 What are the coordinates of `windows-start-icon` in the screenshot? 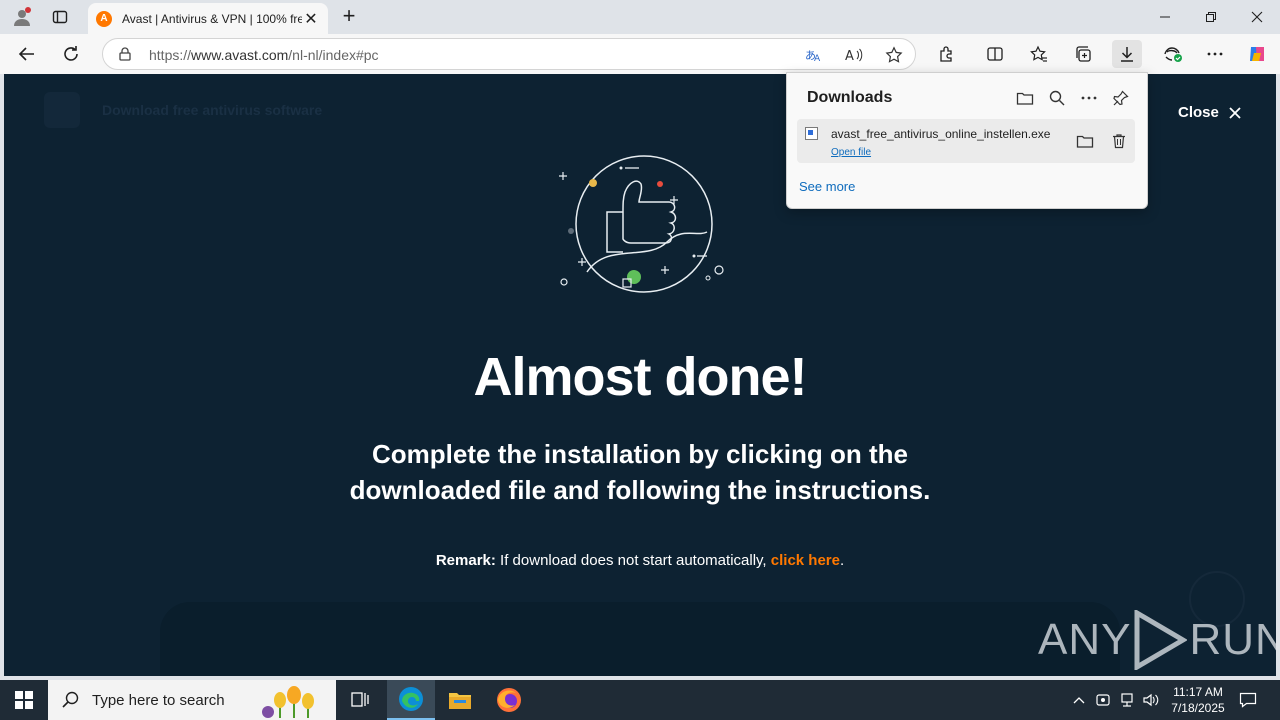 It's located at (24, 700).